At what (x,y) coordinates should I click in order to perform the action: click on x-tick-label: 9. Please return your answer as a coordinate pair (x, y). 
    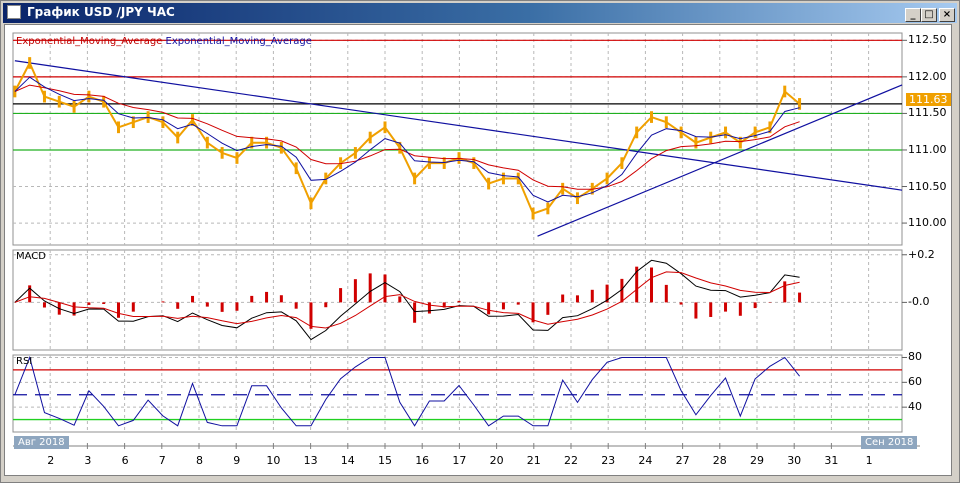
    Looking at the image, I should click on (237, 460).